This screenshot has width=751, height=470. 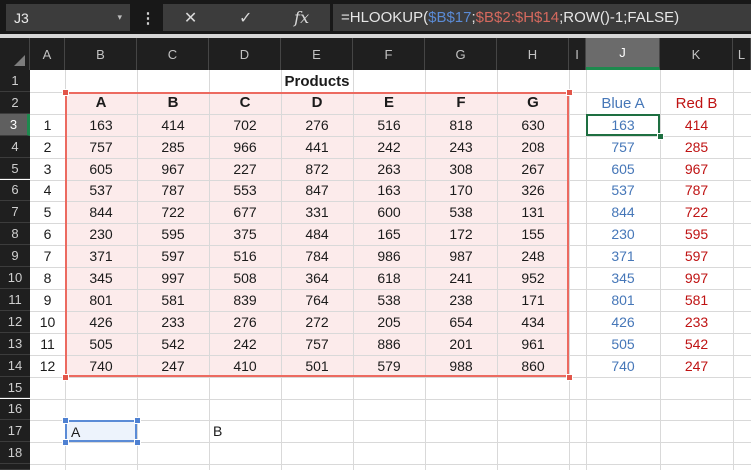 What do you see at coordinates (696, 54) in the screenshot?
I see `column-header-K: K` at bounding box center [696, 54].